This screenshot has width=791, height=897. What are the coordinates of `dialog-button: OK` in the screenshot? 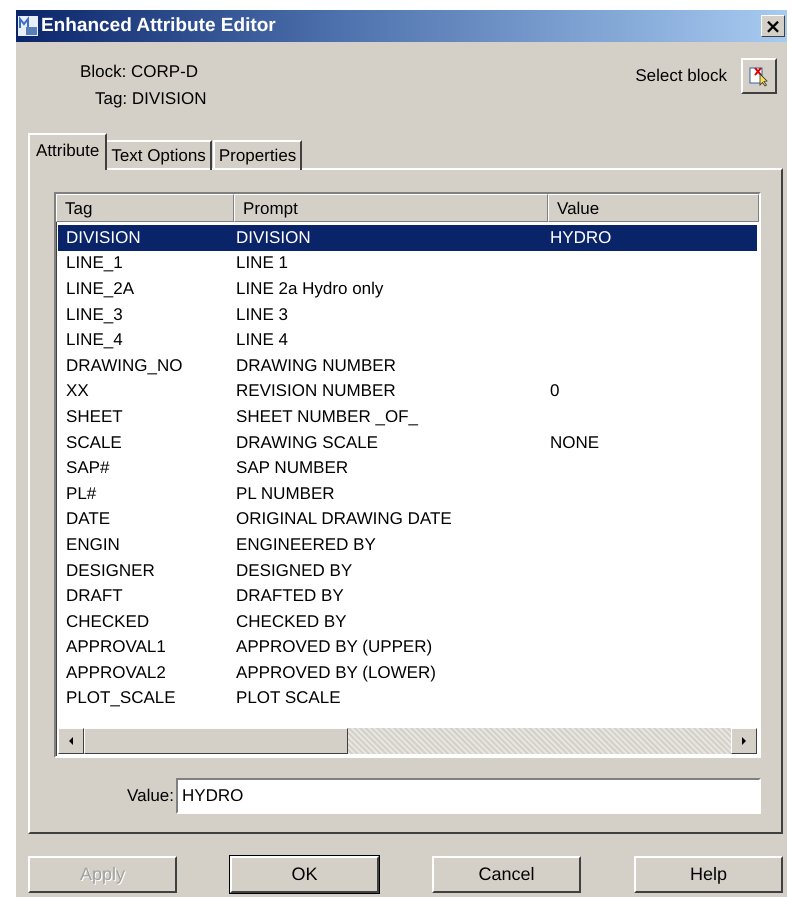 It's located at (304, 874).